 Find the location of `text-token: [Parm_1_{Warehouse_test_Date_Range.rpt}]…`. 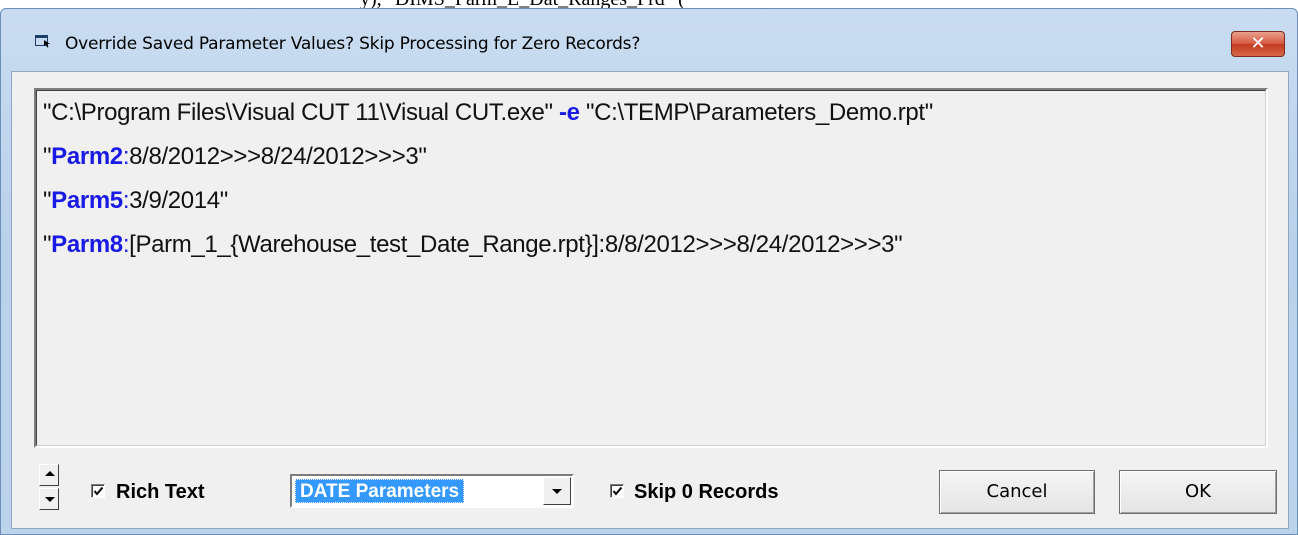

text-token: [Parm_1_{Warehouse_test_Date_Range.rpt}]… is located at coordinates (516, 244).